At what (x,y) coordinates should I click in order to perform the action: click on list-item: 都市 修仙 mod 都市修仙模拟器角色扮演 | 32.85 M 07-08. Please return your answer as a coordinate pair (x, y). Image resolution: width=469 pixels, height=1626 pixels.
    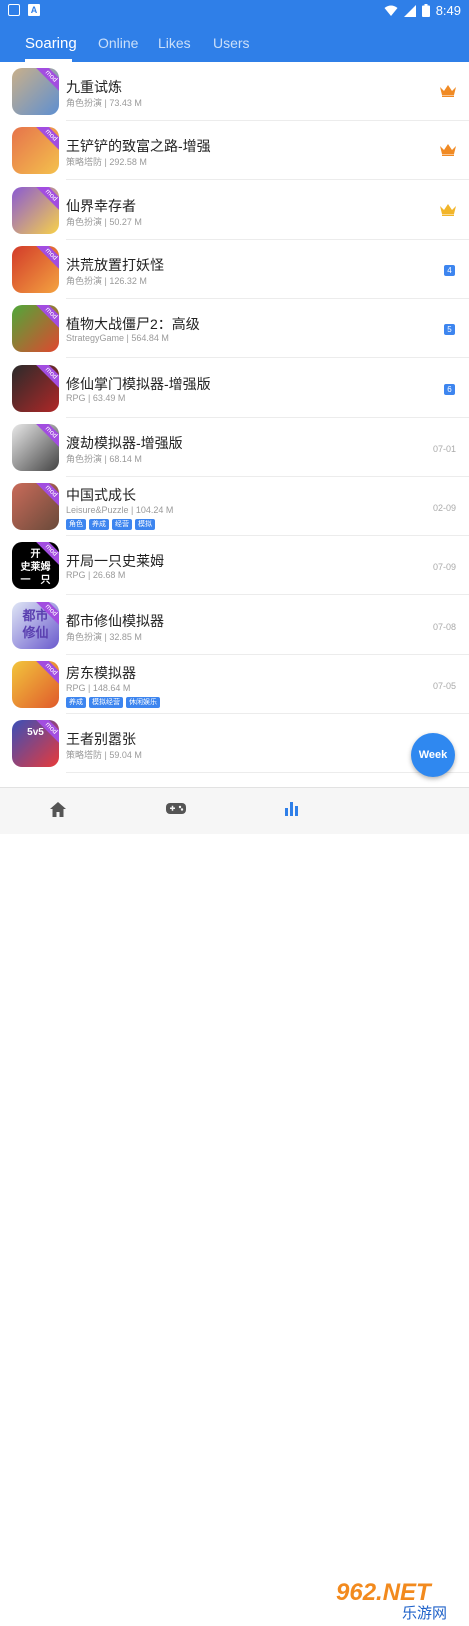
    Looking at the image, I should click on (234, 625).